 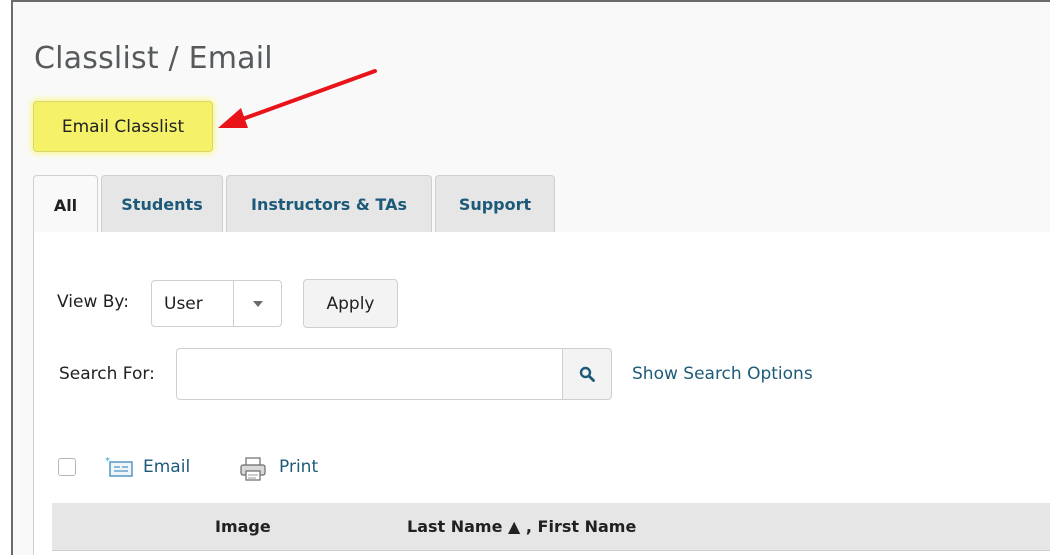 I want to click on column-image: Image, so click(x=243, y=526).